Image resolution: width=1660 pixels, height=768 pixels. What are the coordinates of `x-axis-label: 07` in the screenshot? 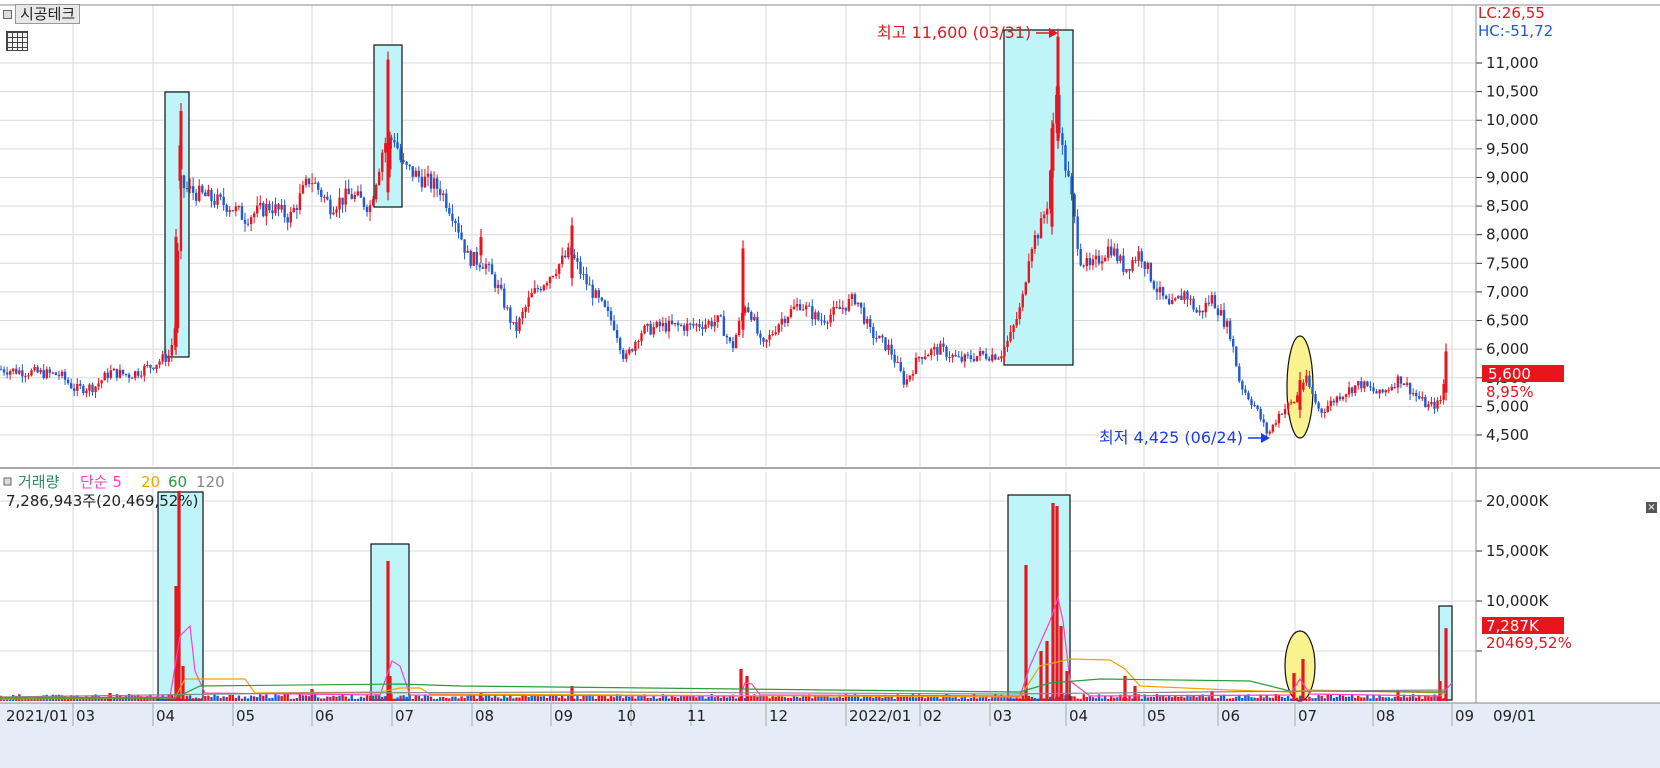 It's located at (404, 716).